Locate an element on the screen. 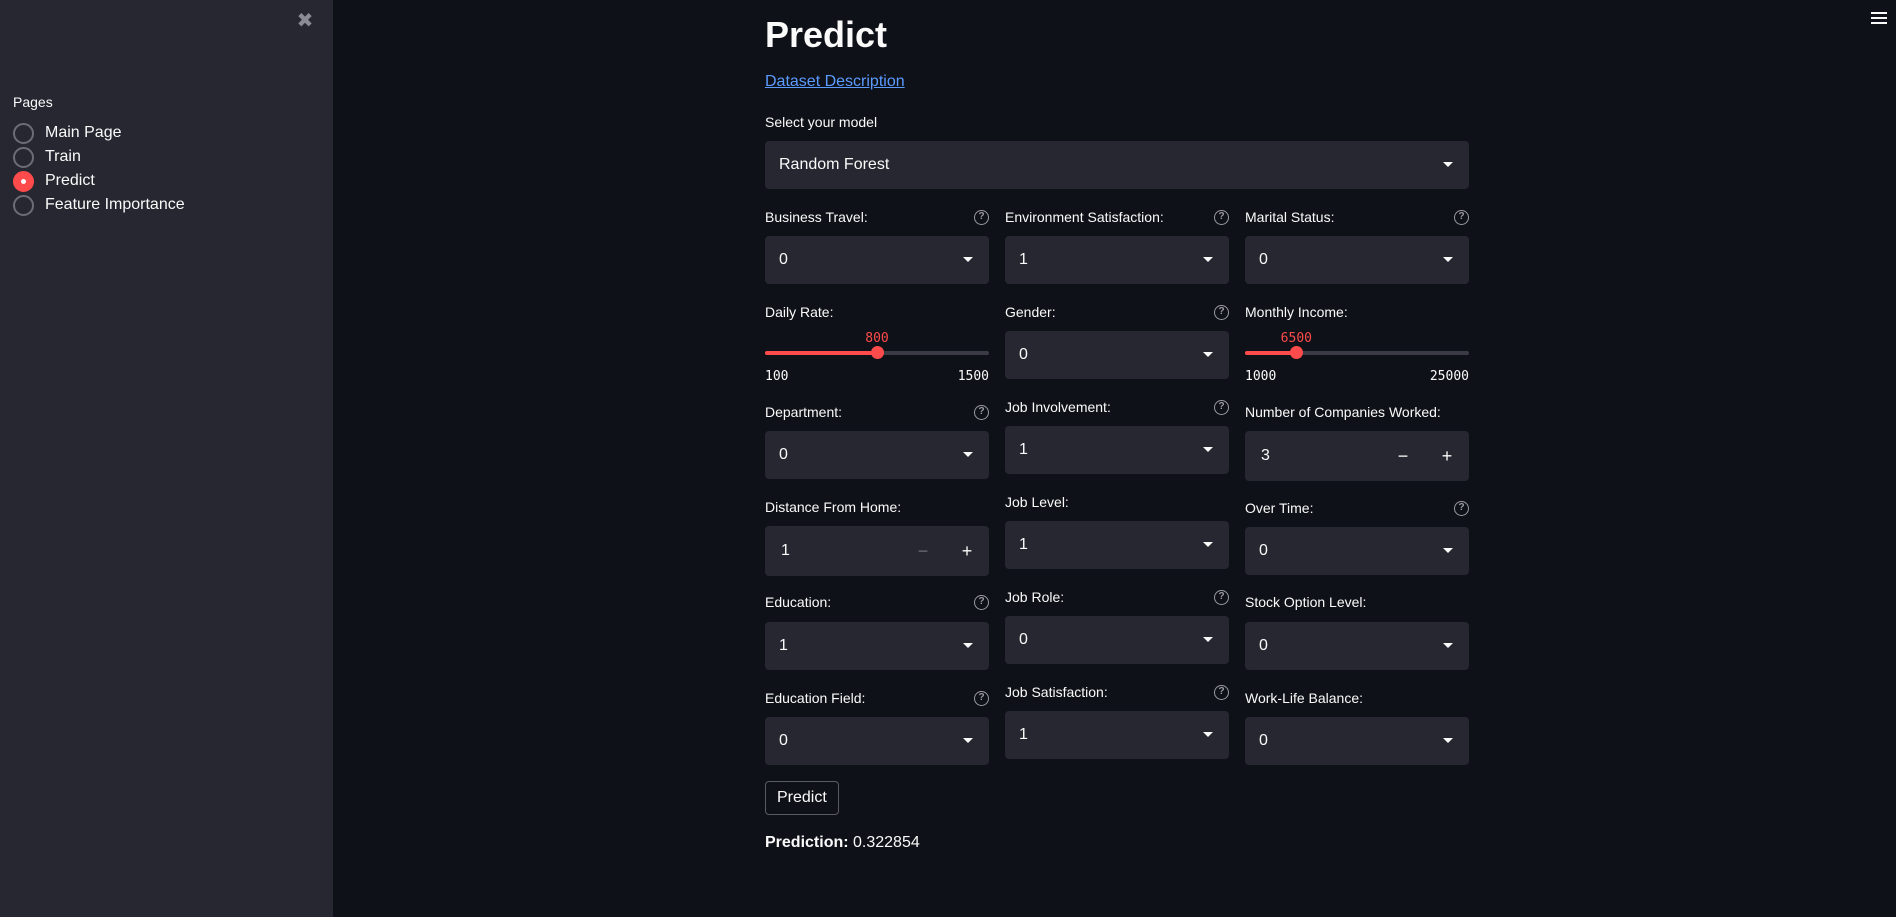  marital-status-select: 0 is located at coordinates (1357, 260).